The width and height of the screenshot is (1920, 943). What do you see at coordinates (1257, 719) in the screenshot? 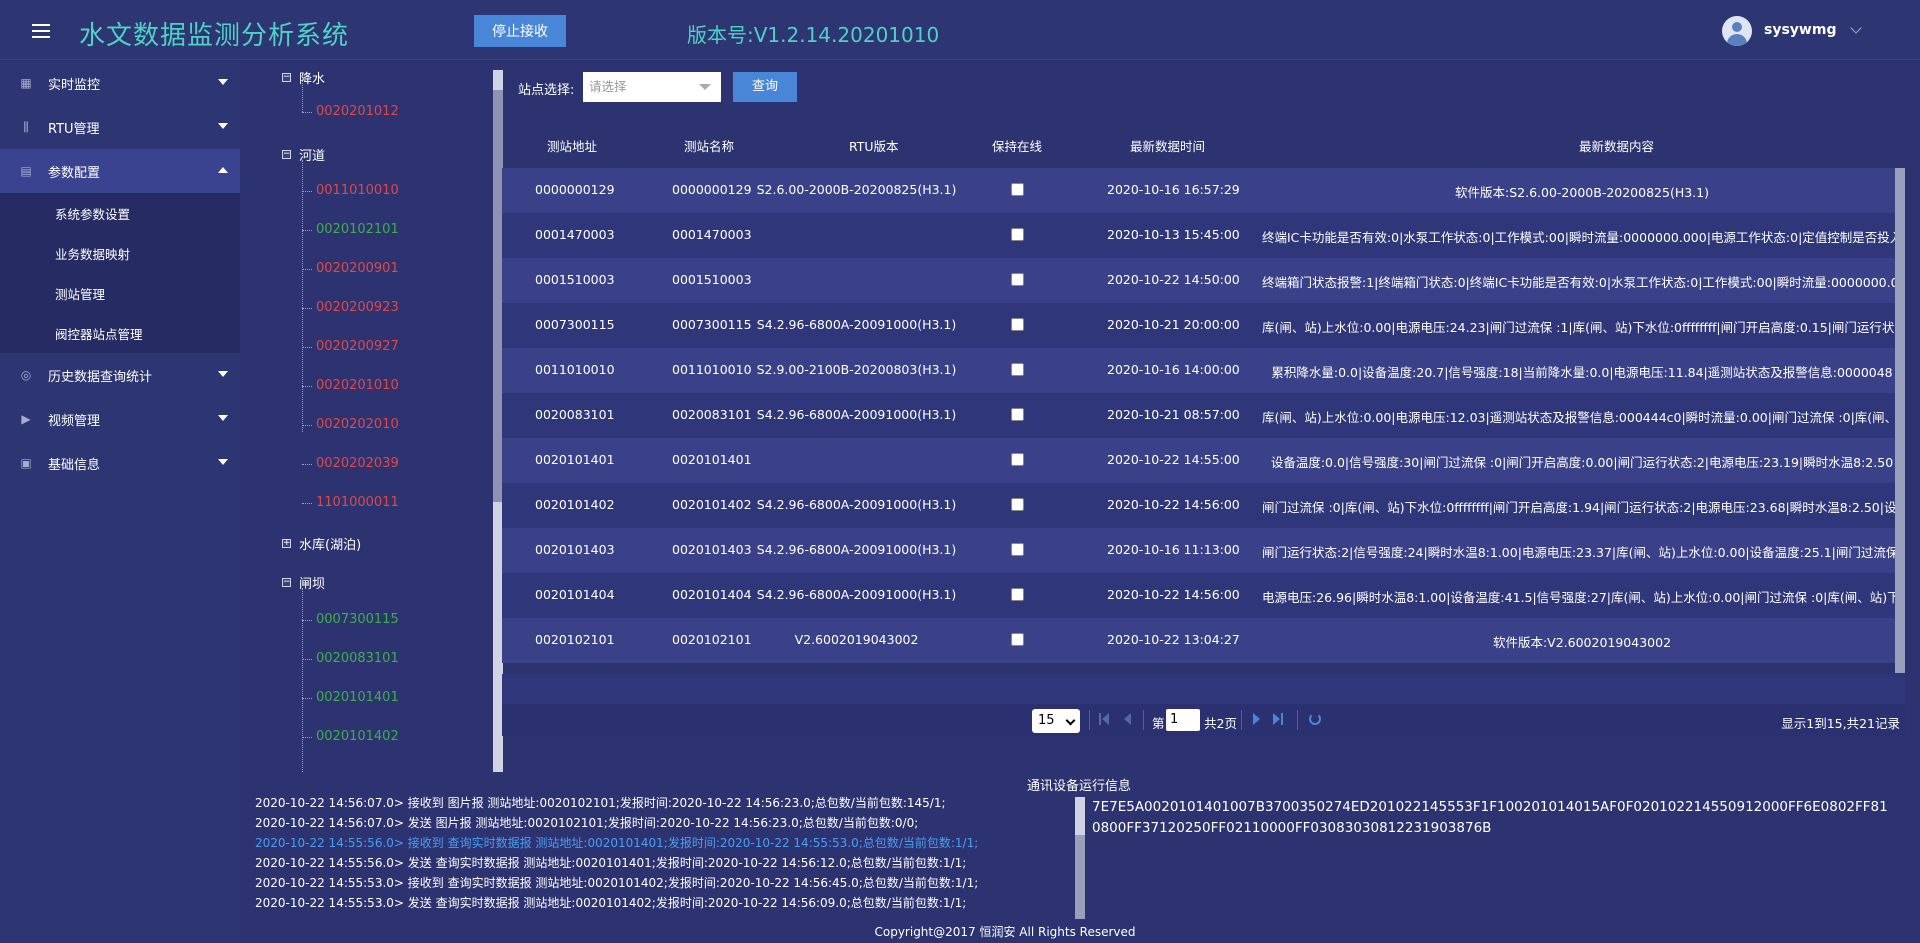
I see `next-page-icon` at bounding box center [1257, 719].